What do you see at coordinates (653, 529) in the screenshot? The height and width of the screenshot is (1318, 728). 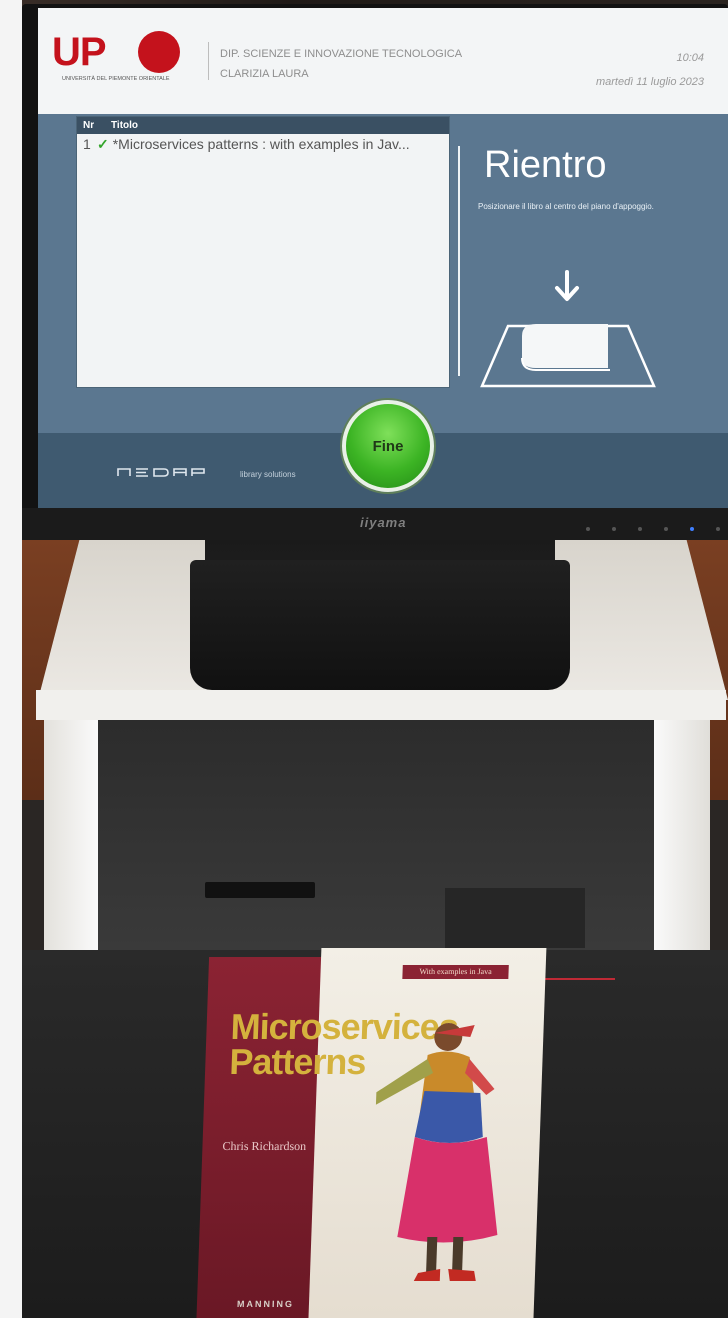 I see `monitor-buttons` at bounding box center [653, 529].